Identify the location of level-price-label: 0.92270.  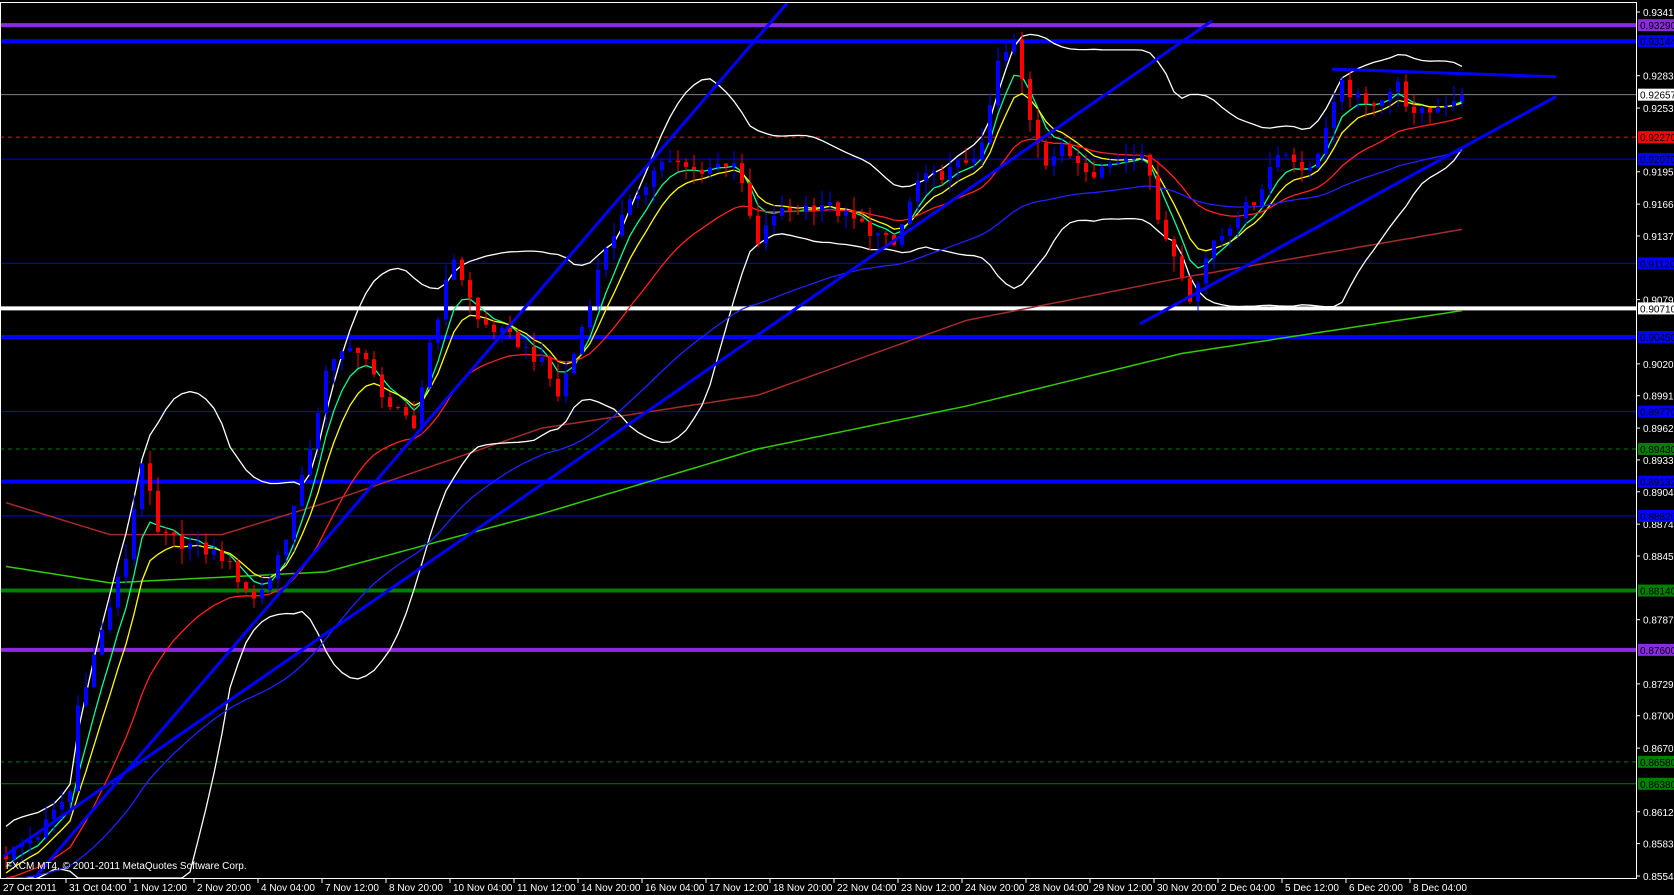
(1657, 138).